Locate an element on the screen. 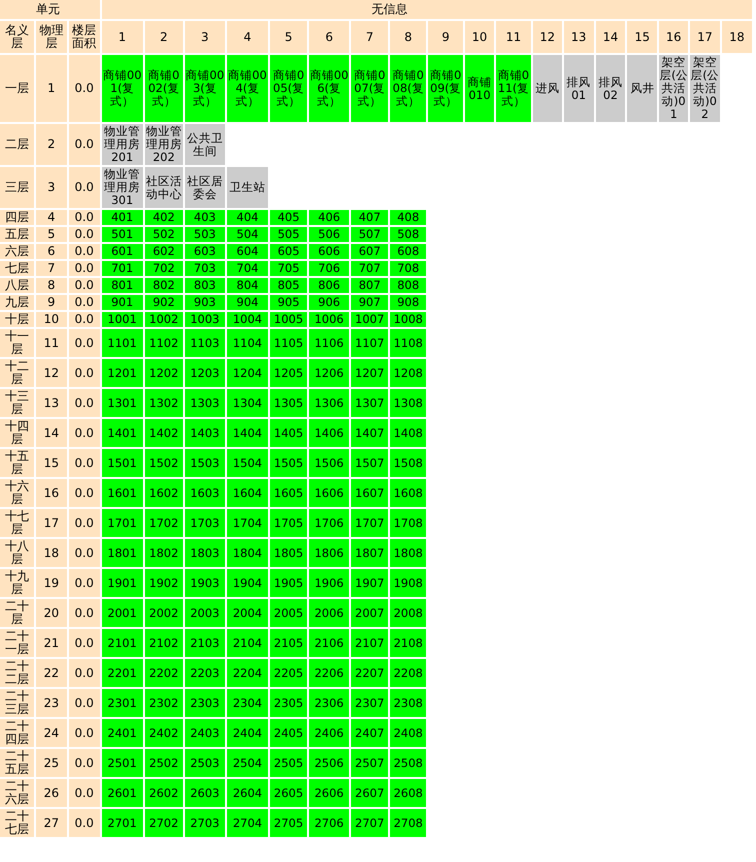 The image size is (756, 862). unit-cell: 2008 is located at coordinates (408, 613).